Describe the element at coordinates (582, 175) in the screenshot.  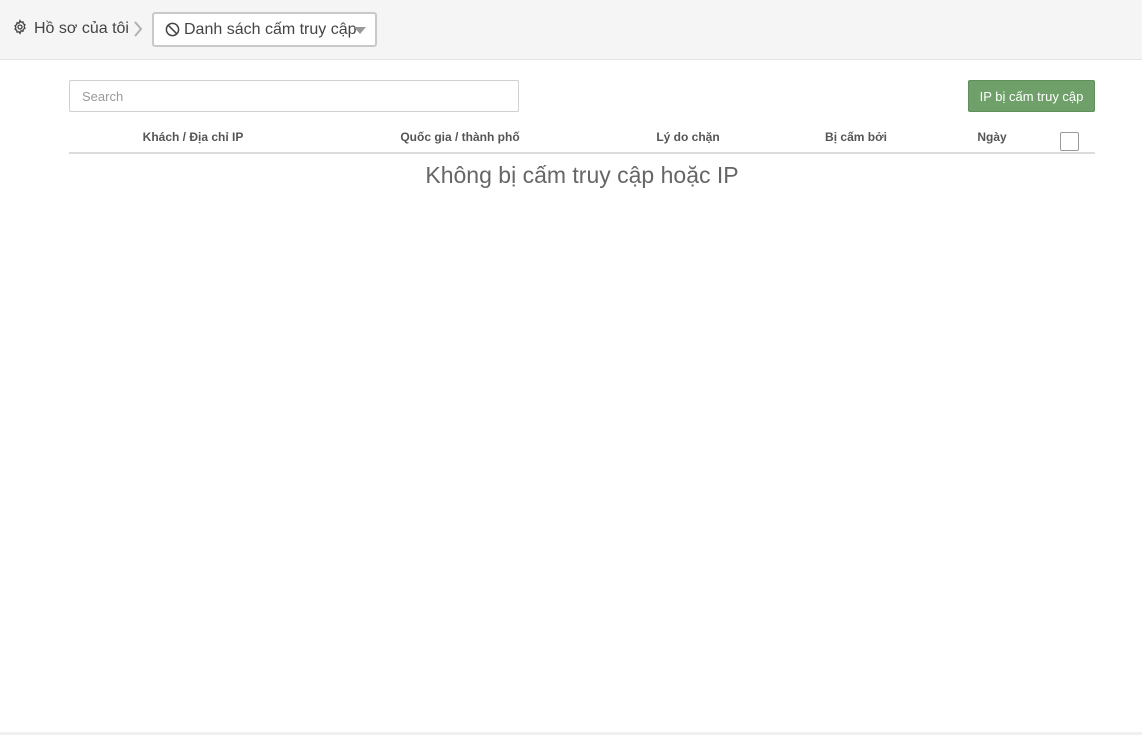
I see `empty-state-message: Không bị cấm truy cập hoặc IP` at that location.